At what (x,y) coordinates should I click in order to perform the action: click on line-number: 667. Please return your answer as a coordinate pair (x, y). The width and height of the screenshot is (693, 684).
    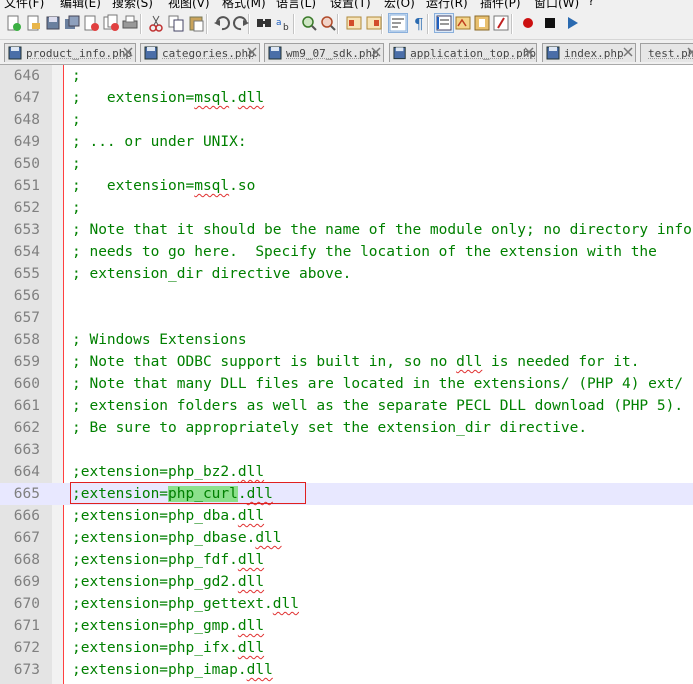
    Looking at the image, I should click on (26, 538).